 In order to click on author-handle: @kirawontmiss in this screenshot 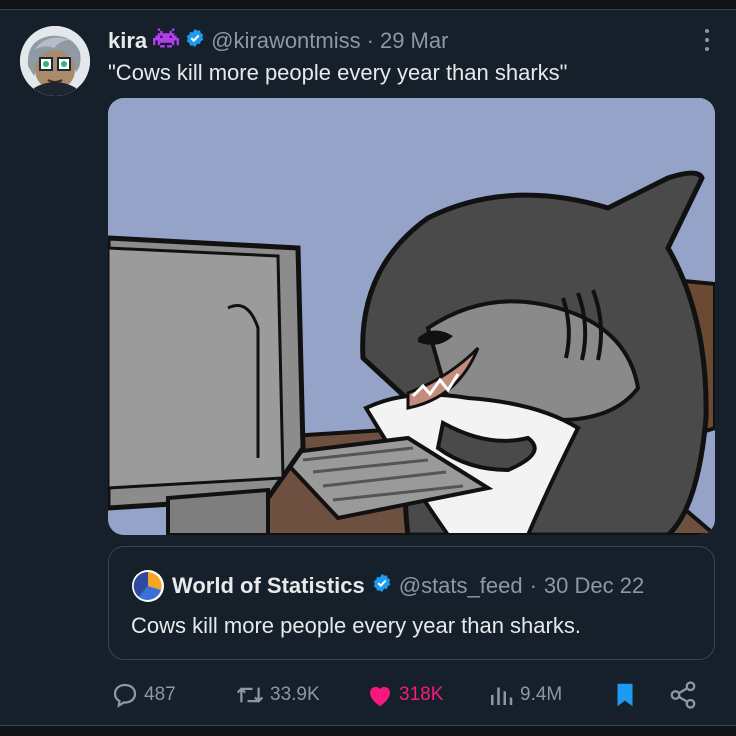, I will do `click(285, 41)`.